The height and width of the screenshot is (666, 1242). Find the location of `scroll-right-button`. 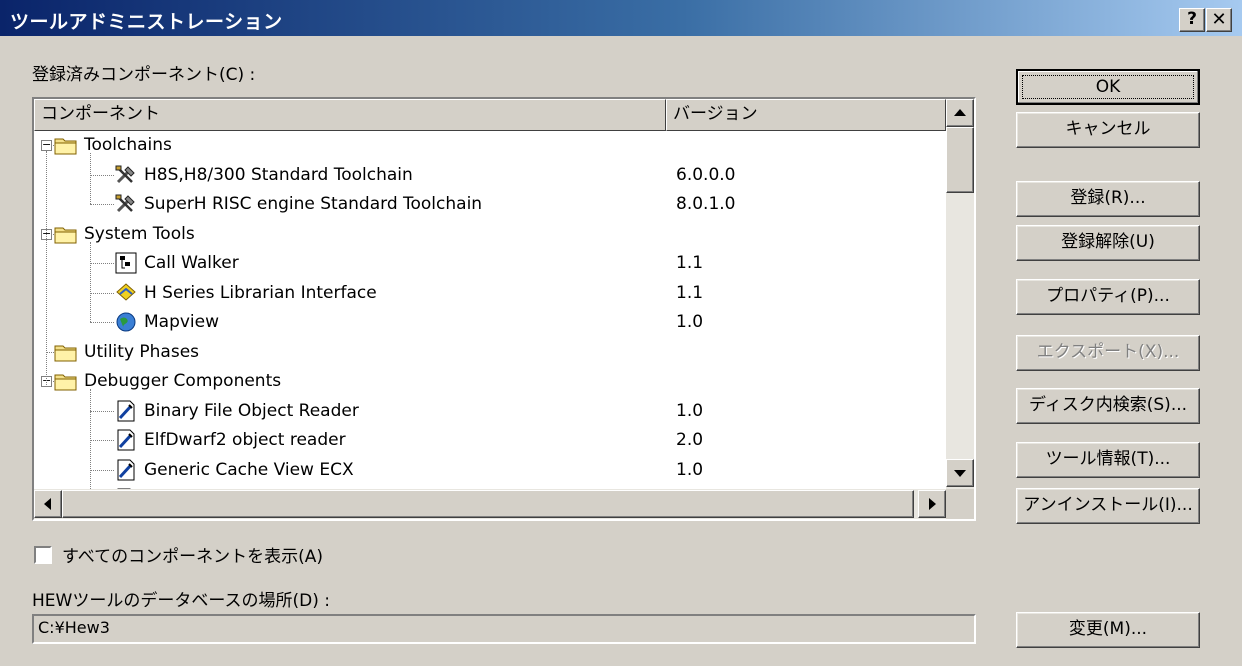

scroll-right-button is located at coordinates (932, 504).